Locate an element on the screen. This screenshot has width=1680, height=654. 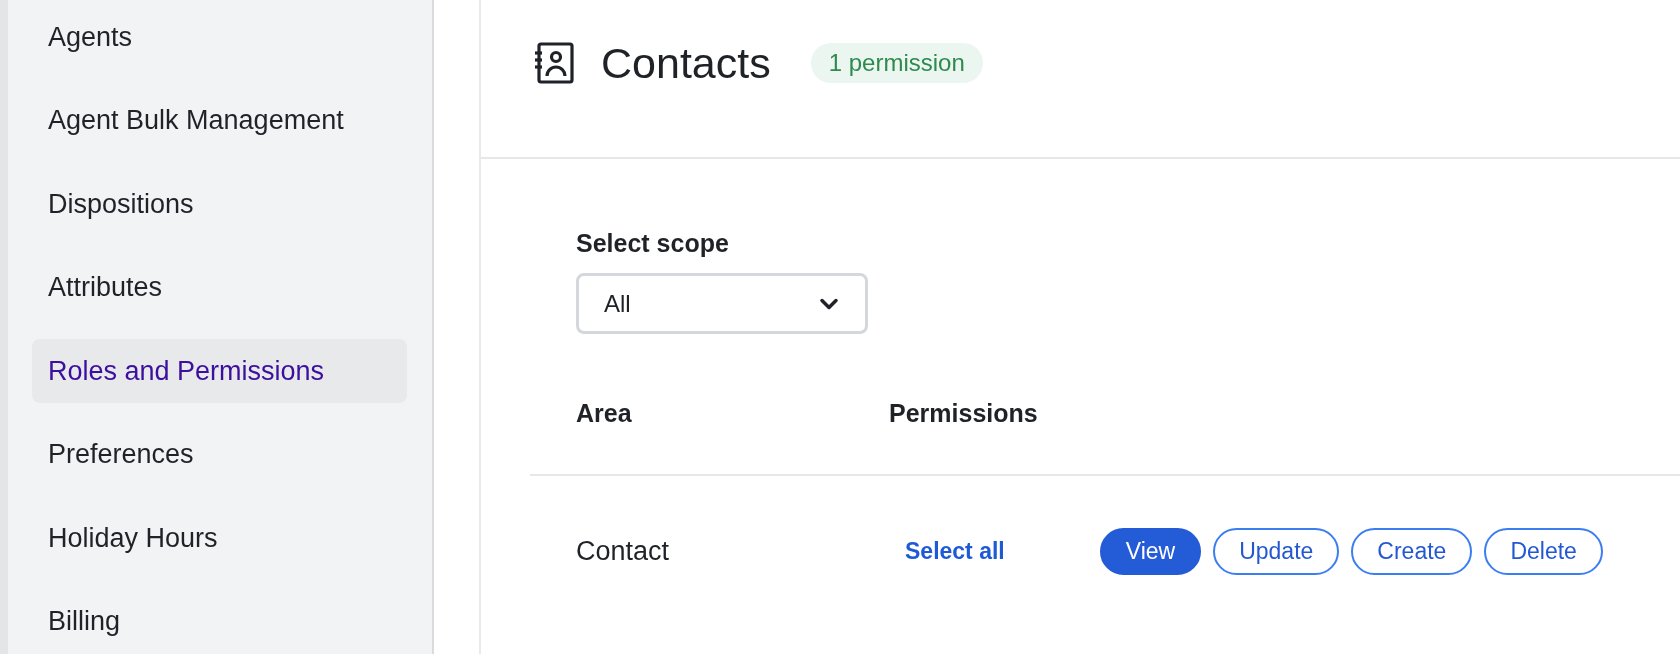
contact-book-icon is located at coordinates (554, 63).